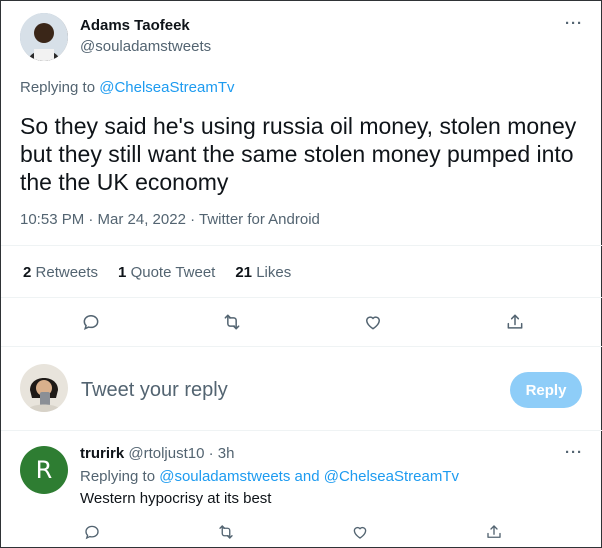  I want to click on retweets-label: Retweets, so click(67, 272).